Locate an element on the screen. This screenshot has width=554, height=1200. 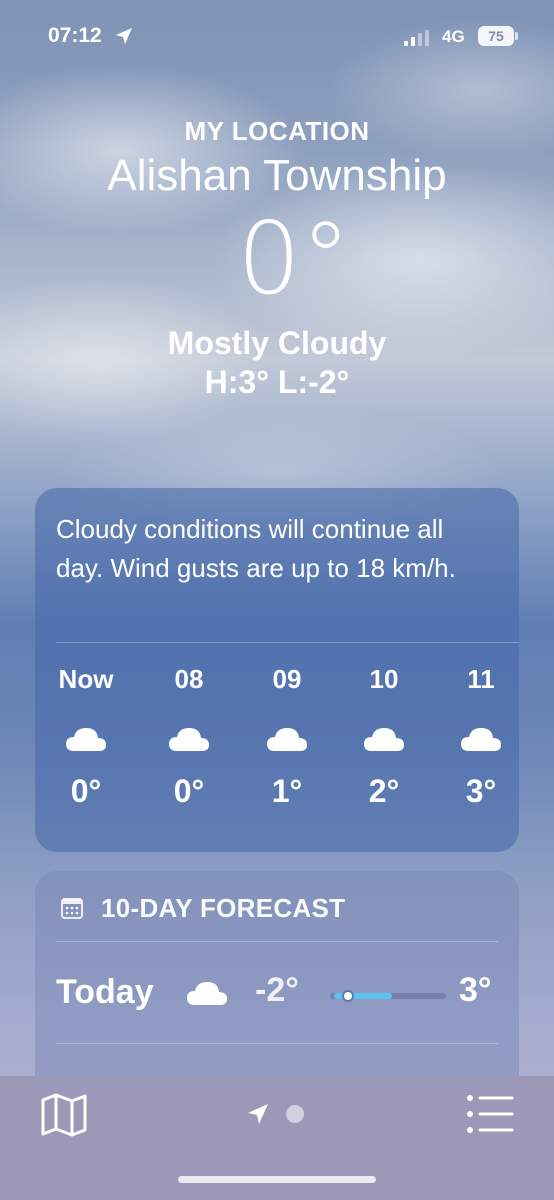
hour-item: 08 0° is located at coordinates (189, 737).